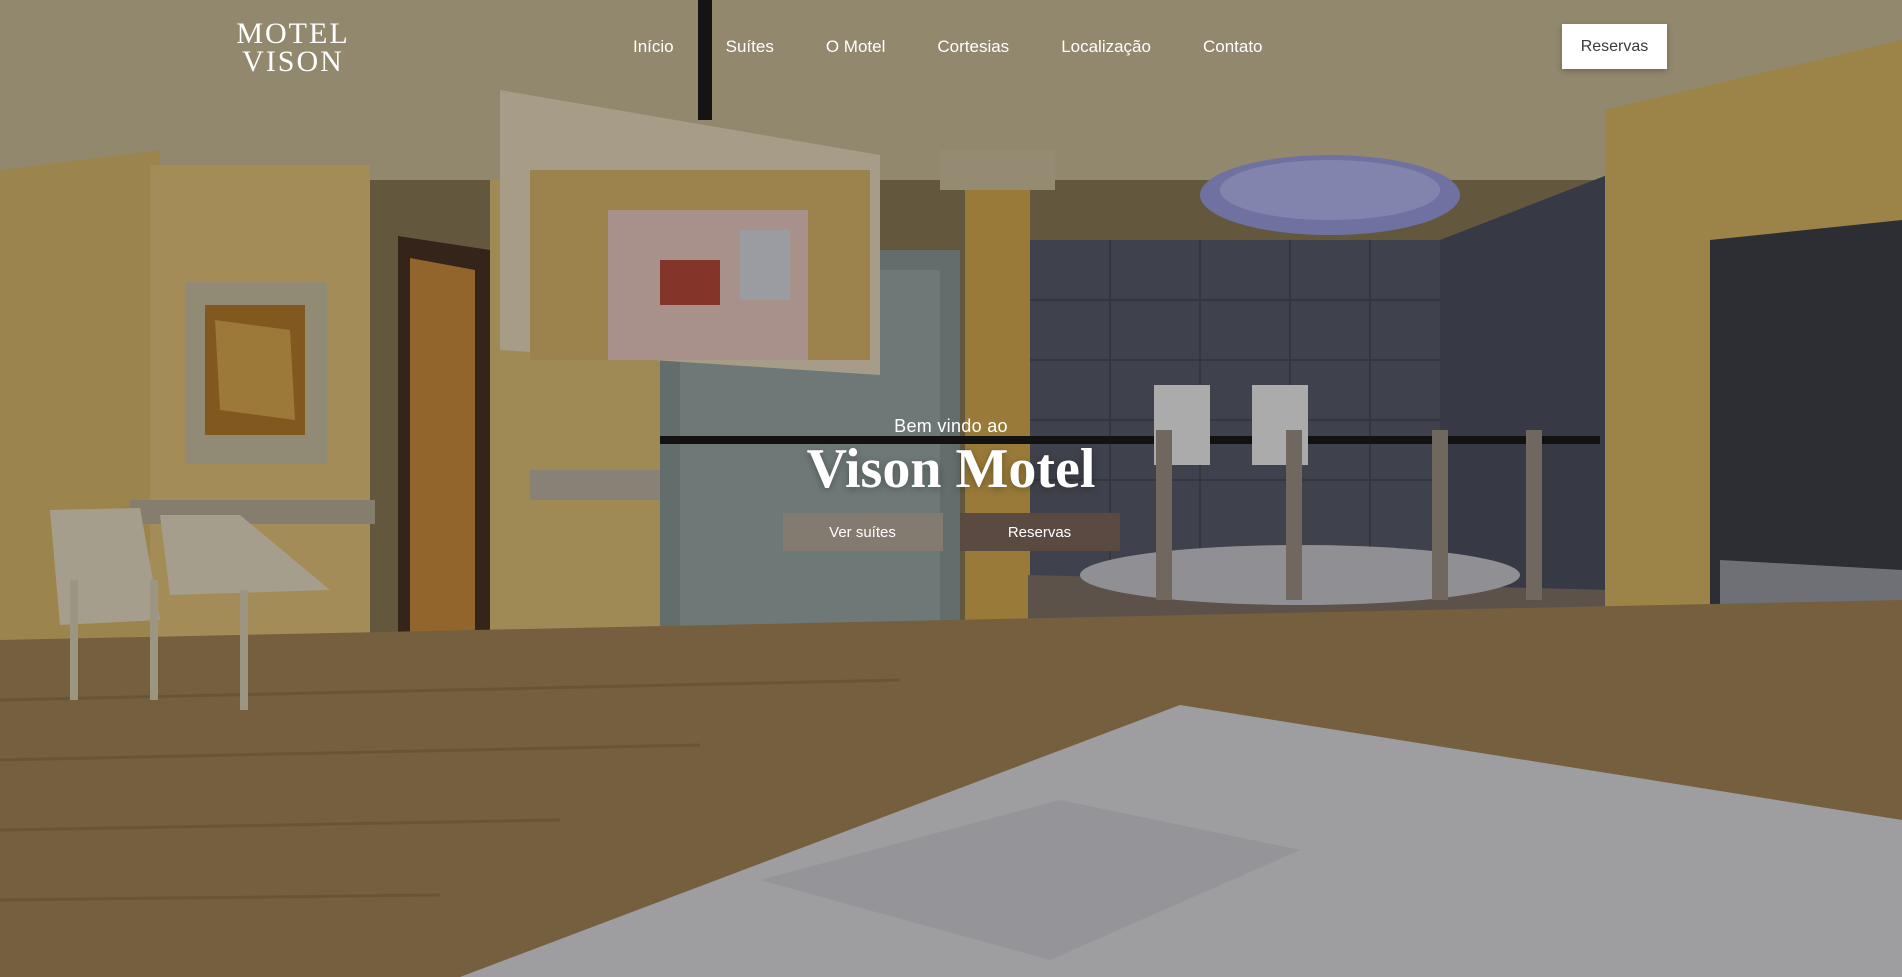 Image resolution: width=1902 pixels, height=977 pixels. What do you see at coordinates (293, 61) in the screenshot?
I see `logo-line-2: VISON` at bounding box center [293, 61].